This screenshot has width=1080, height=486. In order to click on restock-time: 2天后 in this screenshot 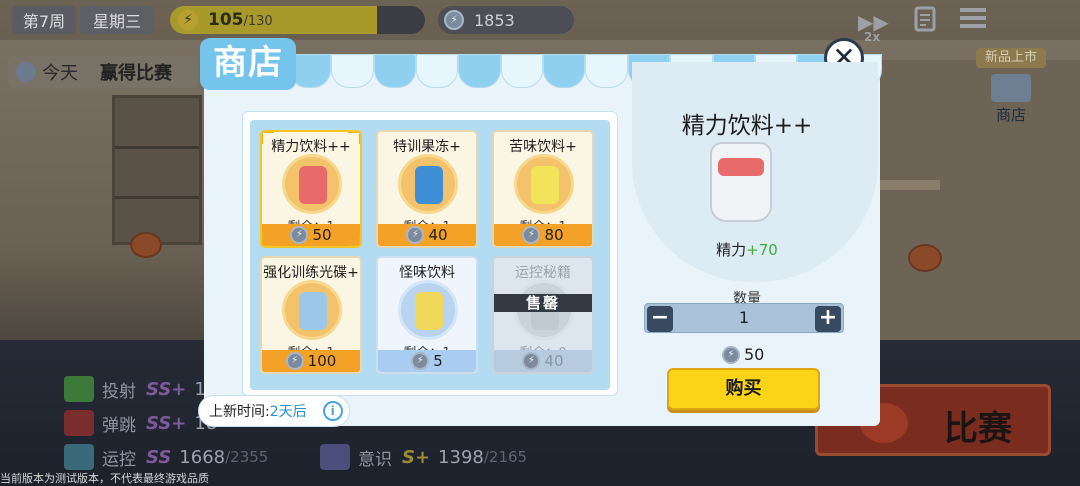, I will do `click(288, 412)`.